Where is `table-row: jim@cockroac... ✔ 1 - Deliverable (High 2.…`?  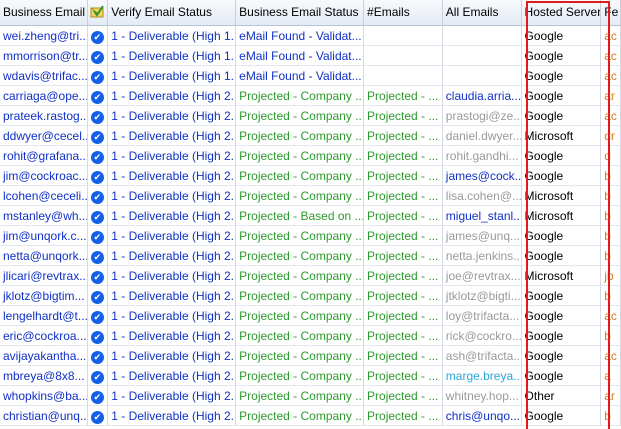 table-row: jim@cockroac... ✔ 1 - Deliverable (High 2.… is located at coordinates (310, 176).